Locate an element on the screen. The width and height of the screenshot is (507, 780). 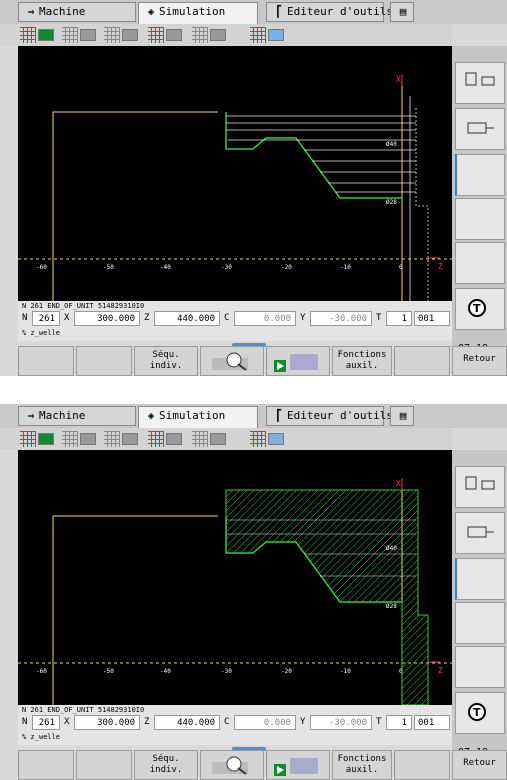
program-name: % z_welle is located at coordinates (41, 737).